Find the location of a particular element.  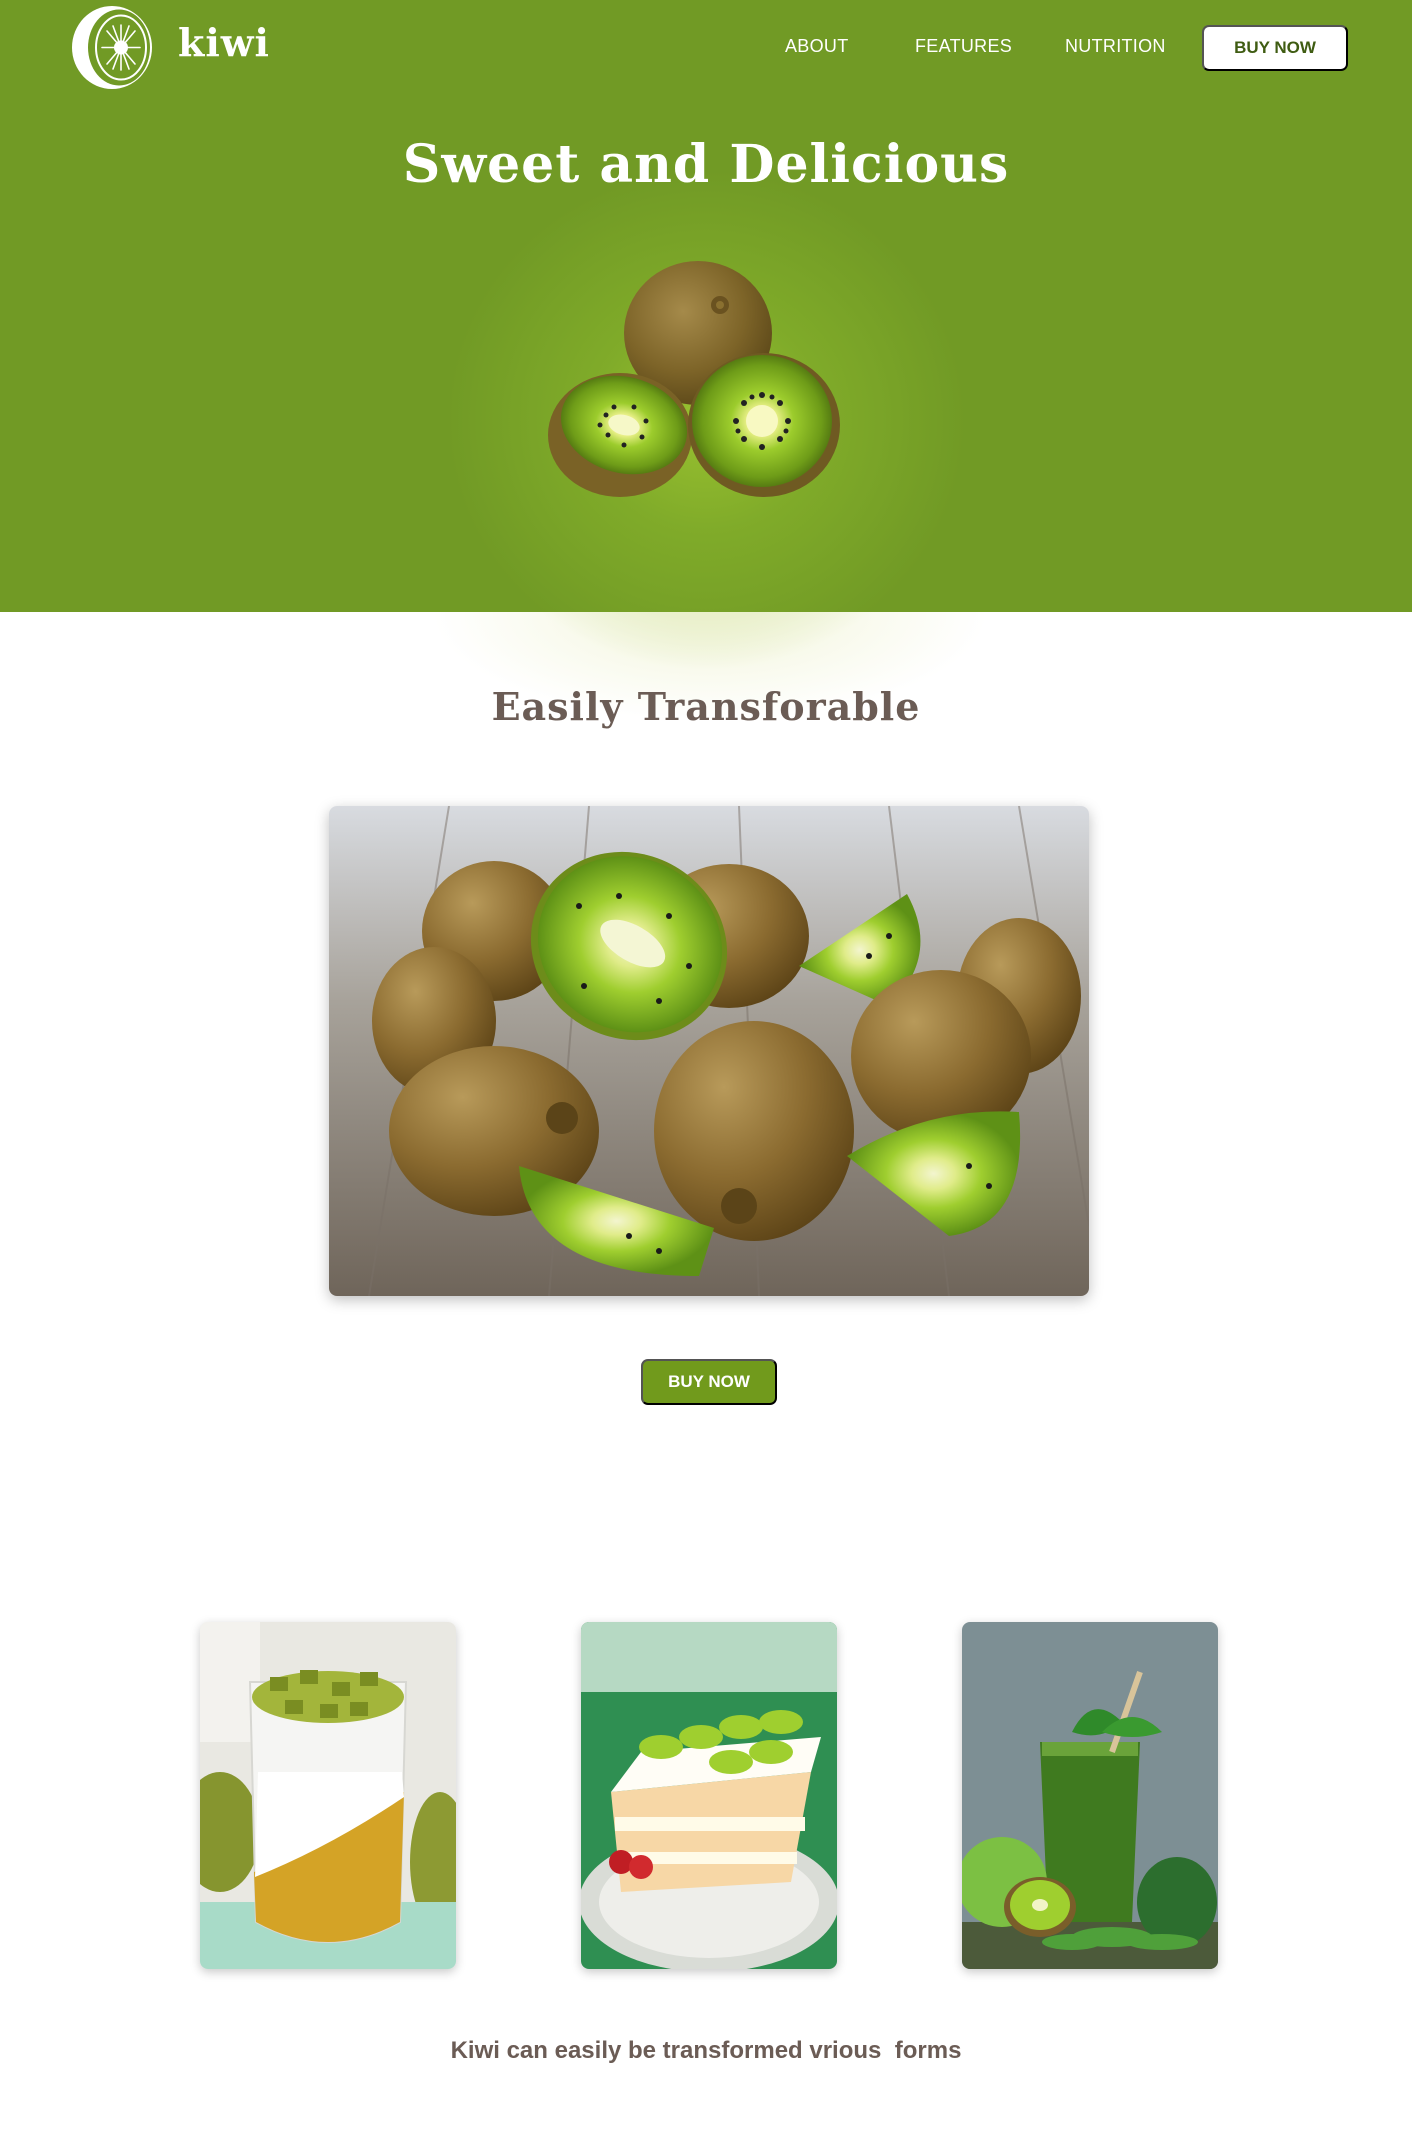

hero-kiwi-image is located at coordinates (694, 379).